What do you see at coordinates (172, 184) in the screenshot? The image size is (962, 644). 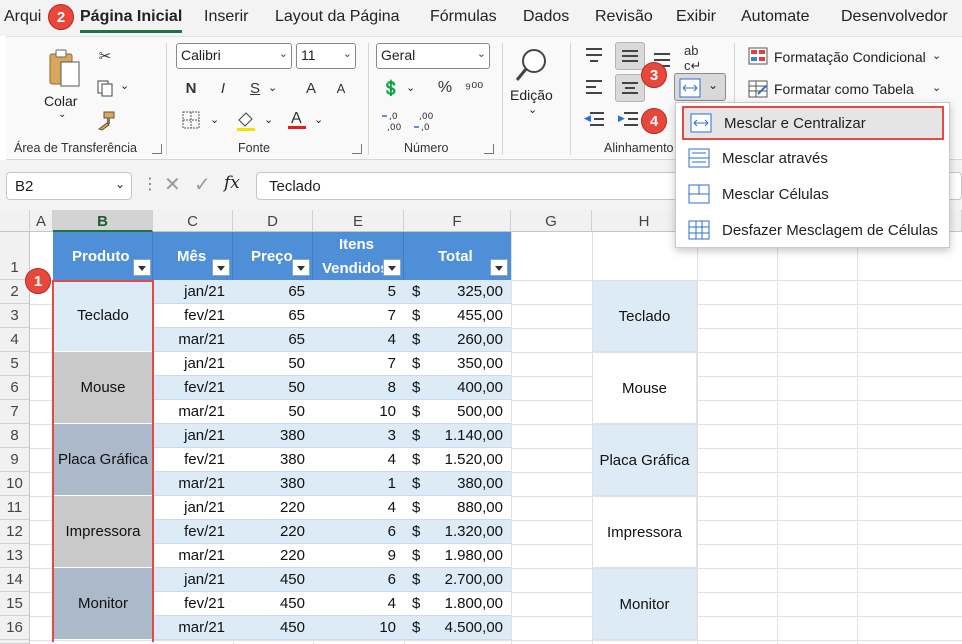 I see `cancel-icon: ✕` at bounding box center [172, 184].